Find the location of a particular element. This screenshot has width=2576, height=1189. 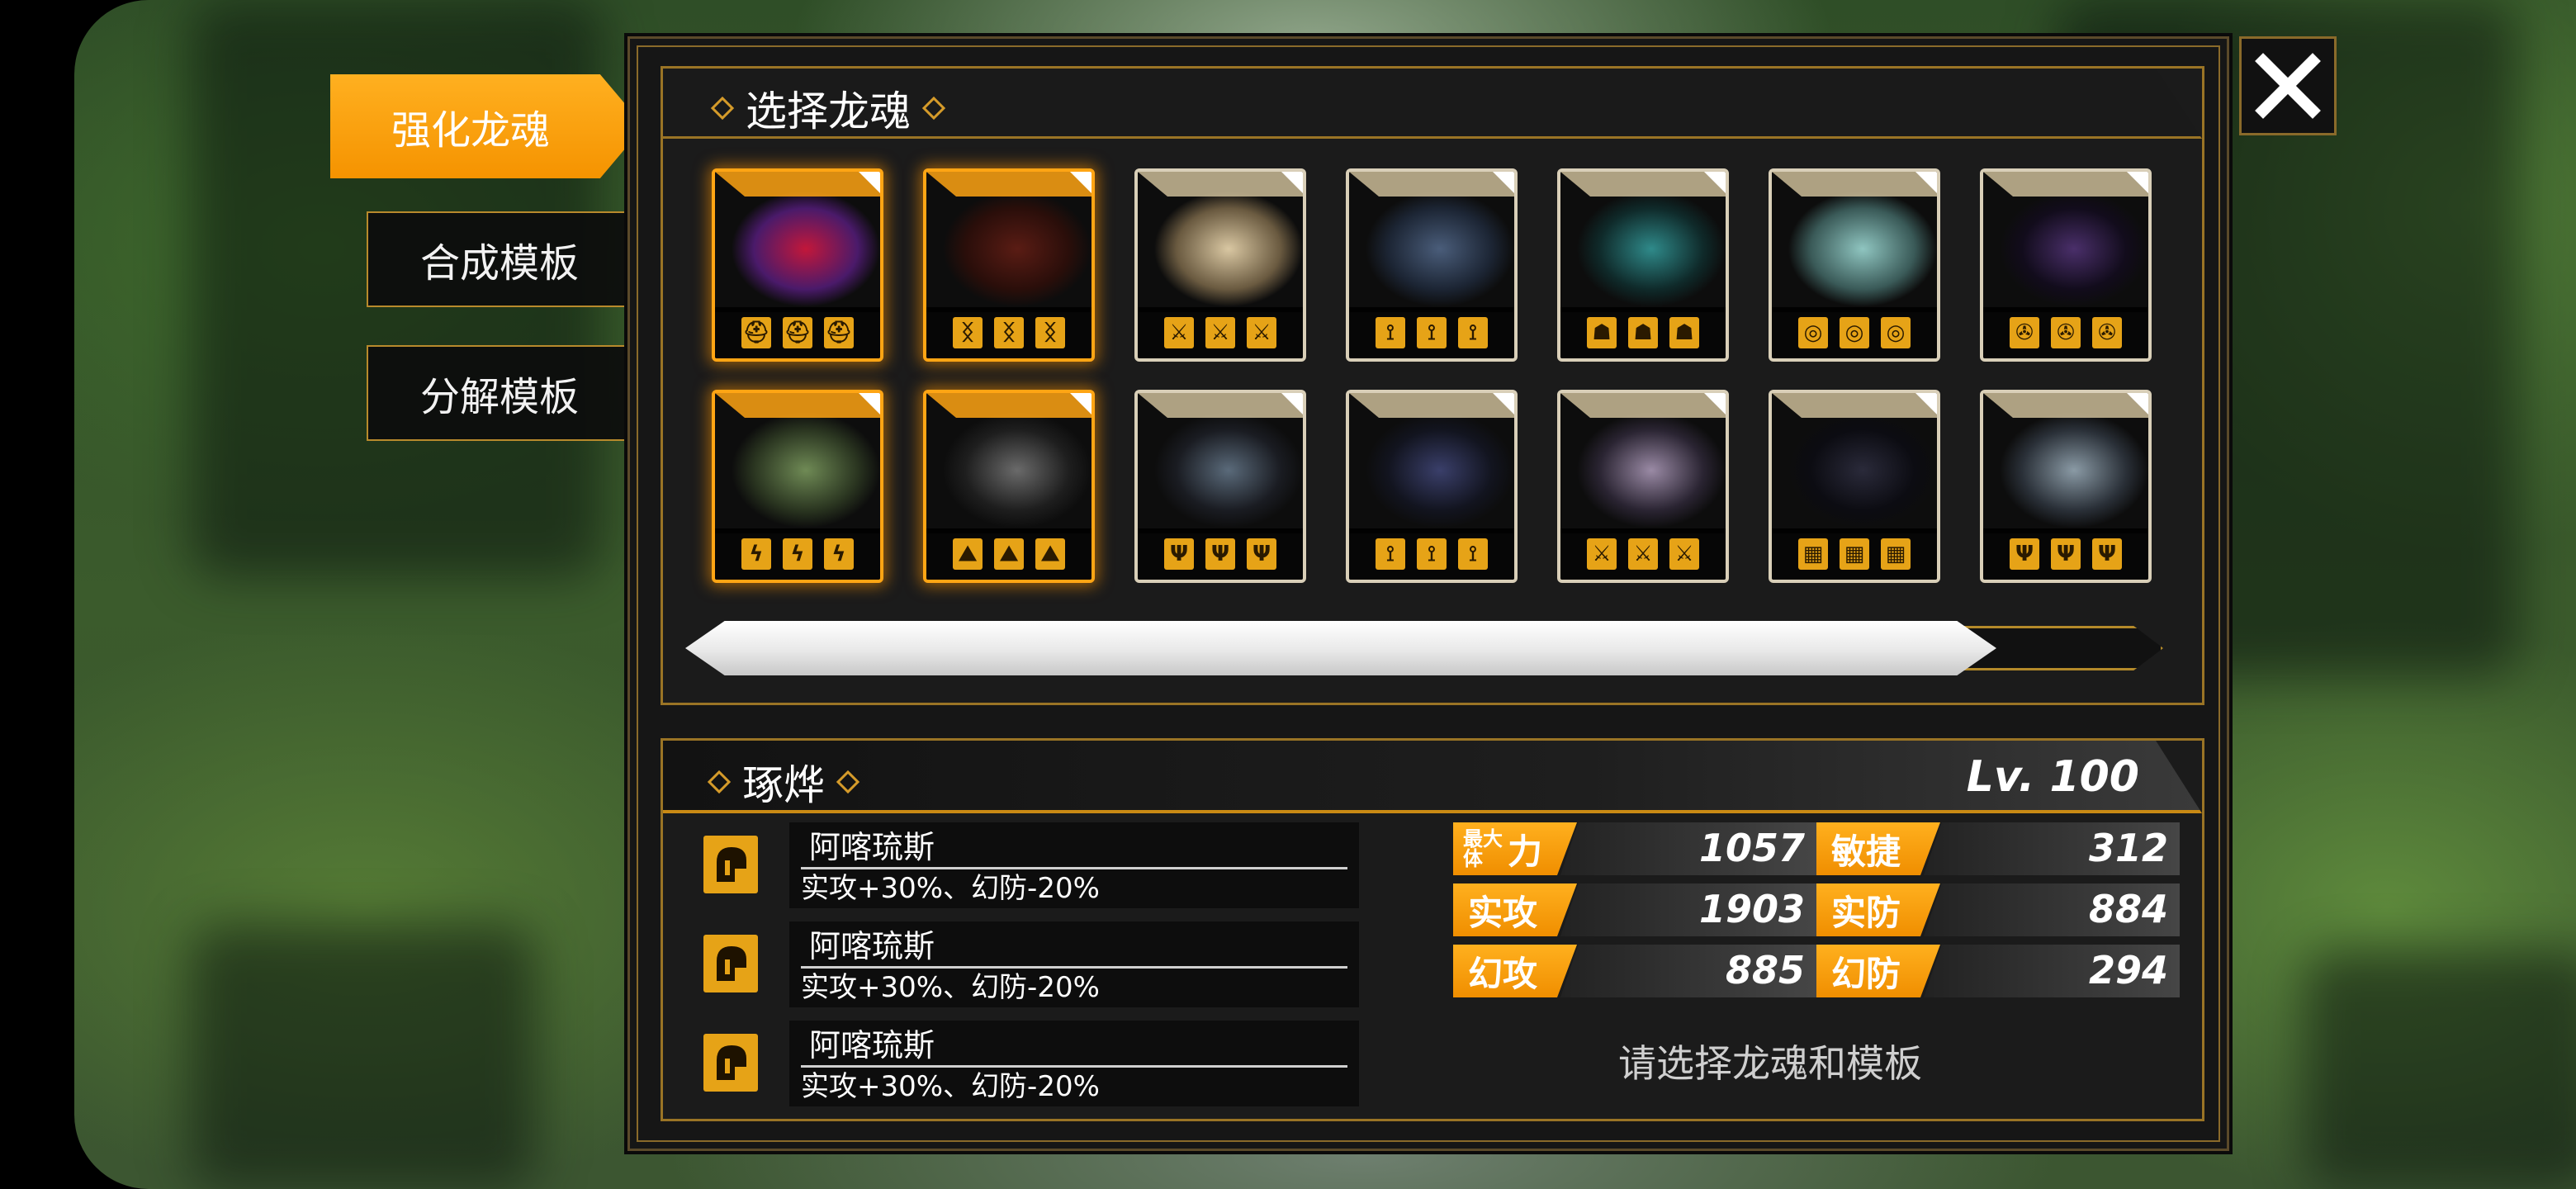

skill-entry-1: 阿喀琉斯 实攻+30%、幻防-20% is located at coordinates (1074, 865).